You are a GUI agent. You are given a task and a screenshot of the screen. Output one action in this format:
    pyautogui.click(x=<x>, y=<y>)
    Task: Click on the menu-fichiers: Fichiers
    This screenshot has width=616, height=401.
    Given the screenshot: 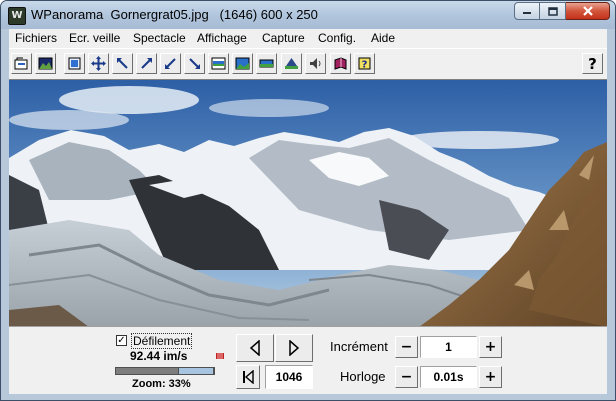 What is the action you would take?
    pyautogui.click(x=36, y=38)
    